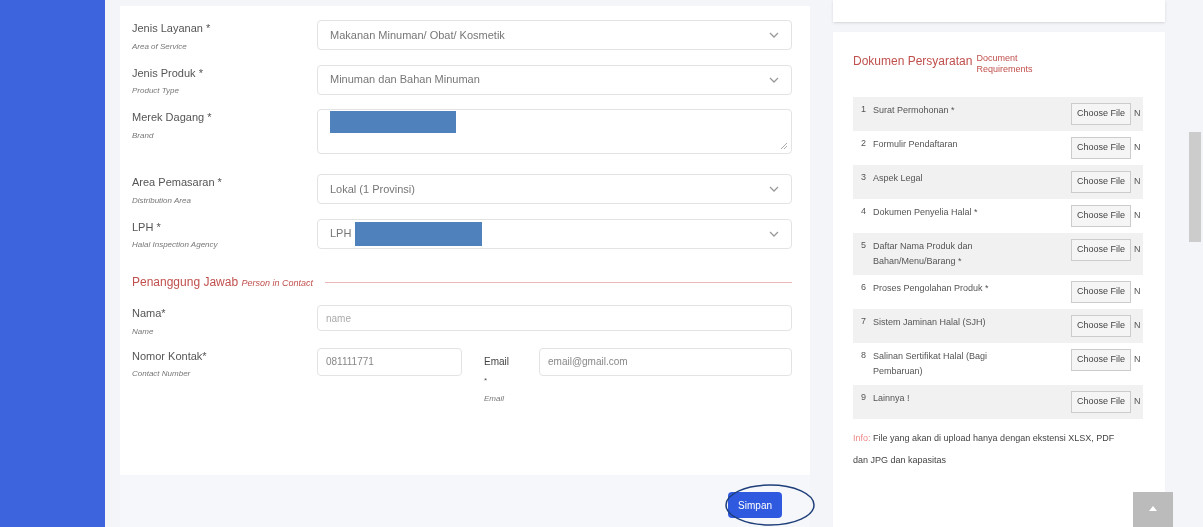  What do you see at coordinates (923, 254) in the screenshot?
I see `document-name: Daftar Nama Produk dan Bahan/Menu/Barang *` at bounding box center [923, 254].